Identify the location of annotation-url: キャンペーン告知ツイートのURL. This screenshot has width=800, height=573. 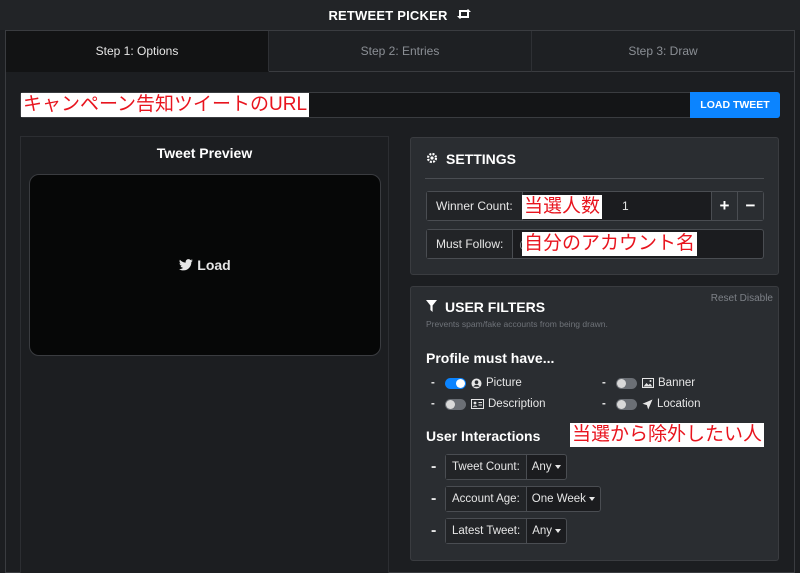
(165, 105).